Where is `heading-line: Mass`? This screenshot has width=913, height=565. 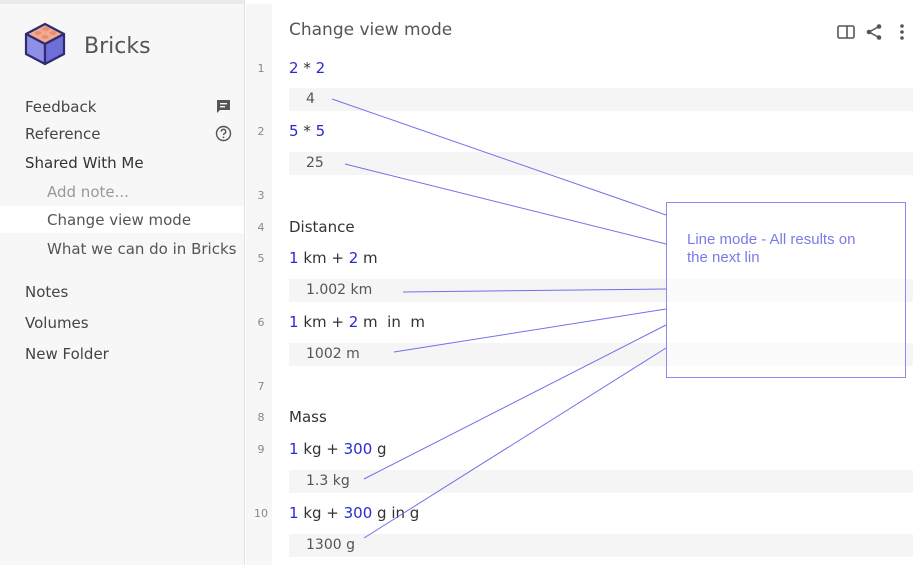 heading-line: Mass is located at coordinates (308, 417).